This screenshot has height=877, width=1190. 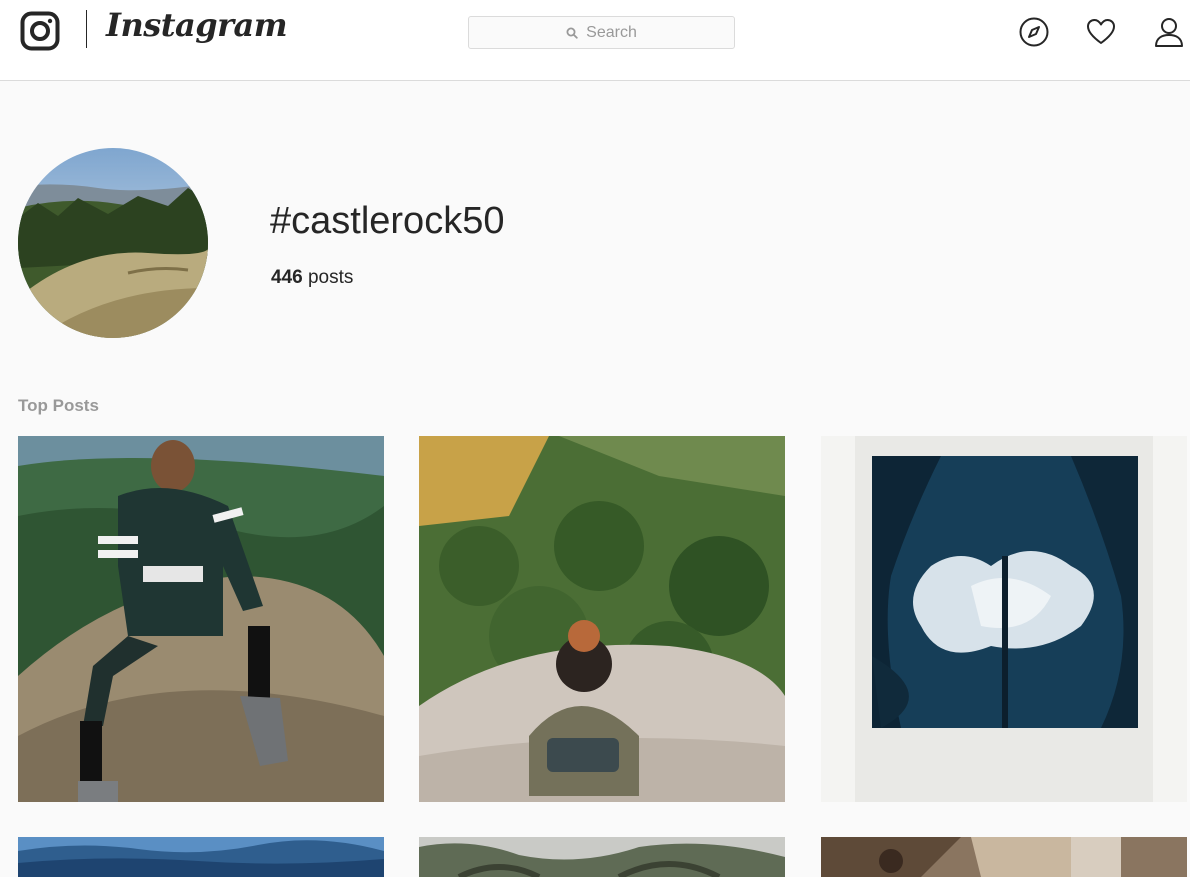 I want to click on top-posts-heading: Top Posts, so click(x=58, y=405).